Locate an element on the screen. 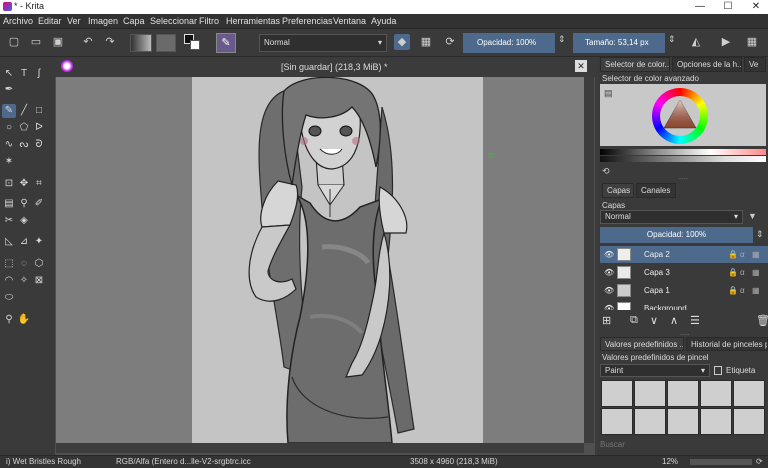  horizontal-scrollbar is located at coordinates (320, 448).